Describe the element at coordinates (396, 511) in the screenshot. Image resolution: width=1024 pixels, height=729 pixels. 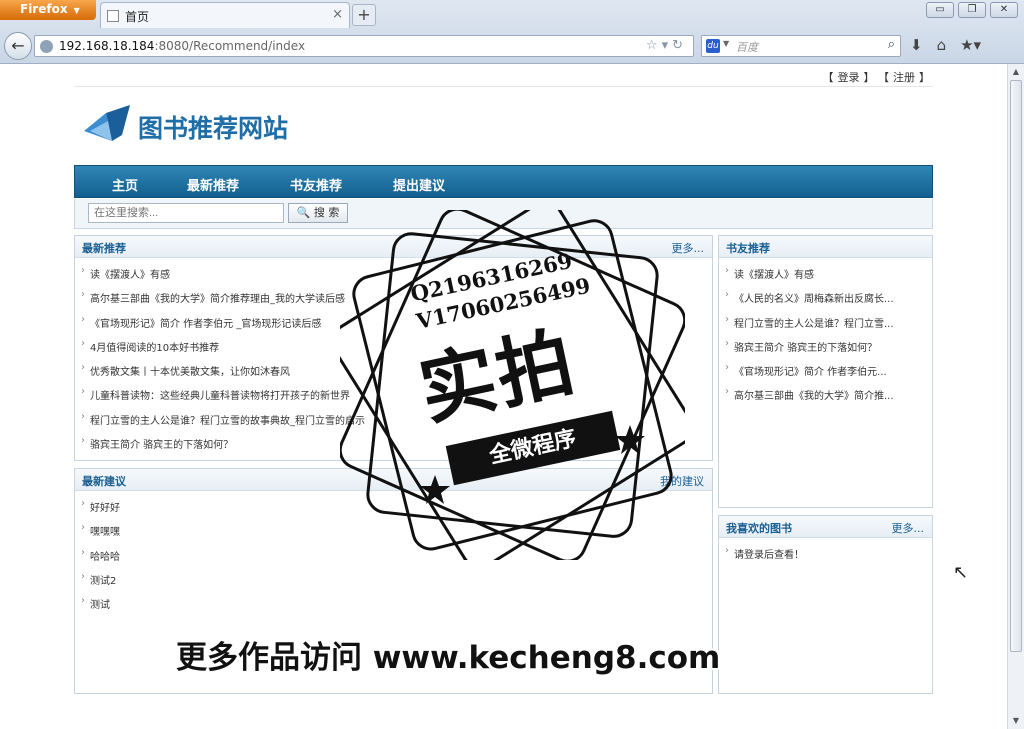
I see `list-item: 好好好` at that location.